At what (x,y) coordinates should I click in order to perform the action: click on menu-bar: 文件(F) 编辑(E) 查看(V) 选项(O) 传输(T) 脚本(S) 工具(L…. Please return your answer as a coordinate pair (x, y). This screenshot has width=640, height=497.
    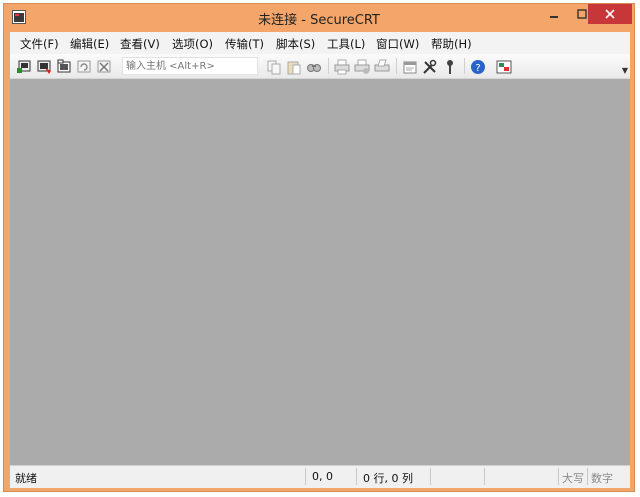
    Looking at the image, I should click on (320, 43).